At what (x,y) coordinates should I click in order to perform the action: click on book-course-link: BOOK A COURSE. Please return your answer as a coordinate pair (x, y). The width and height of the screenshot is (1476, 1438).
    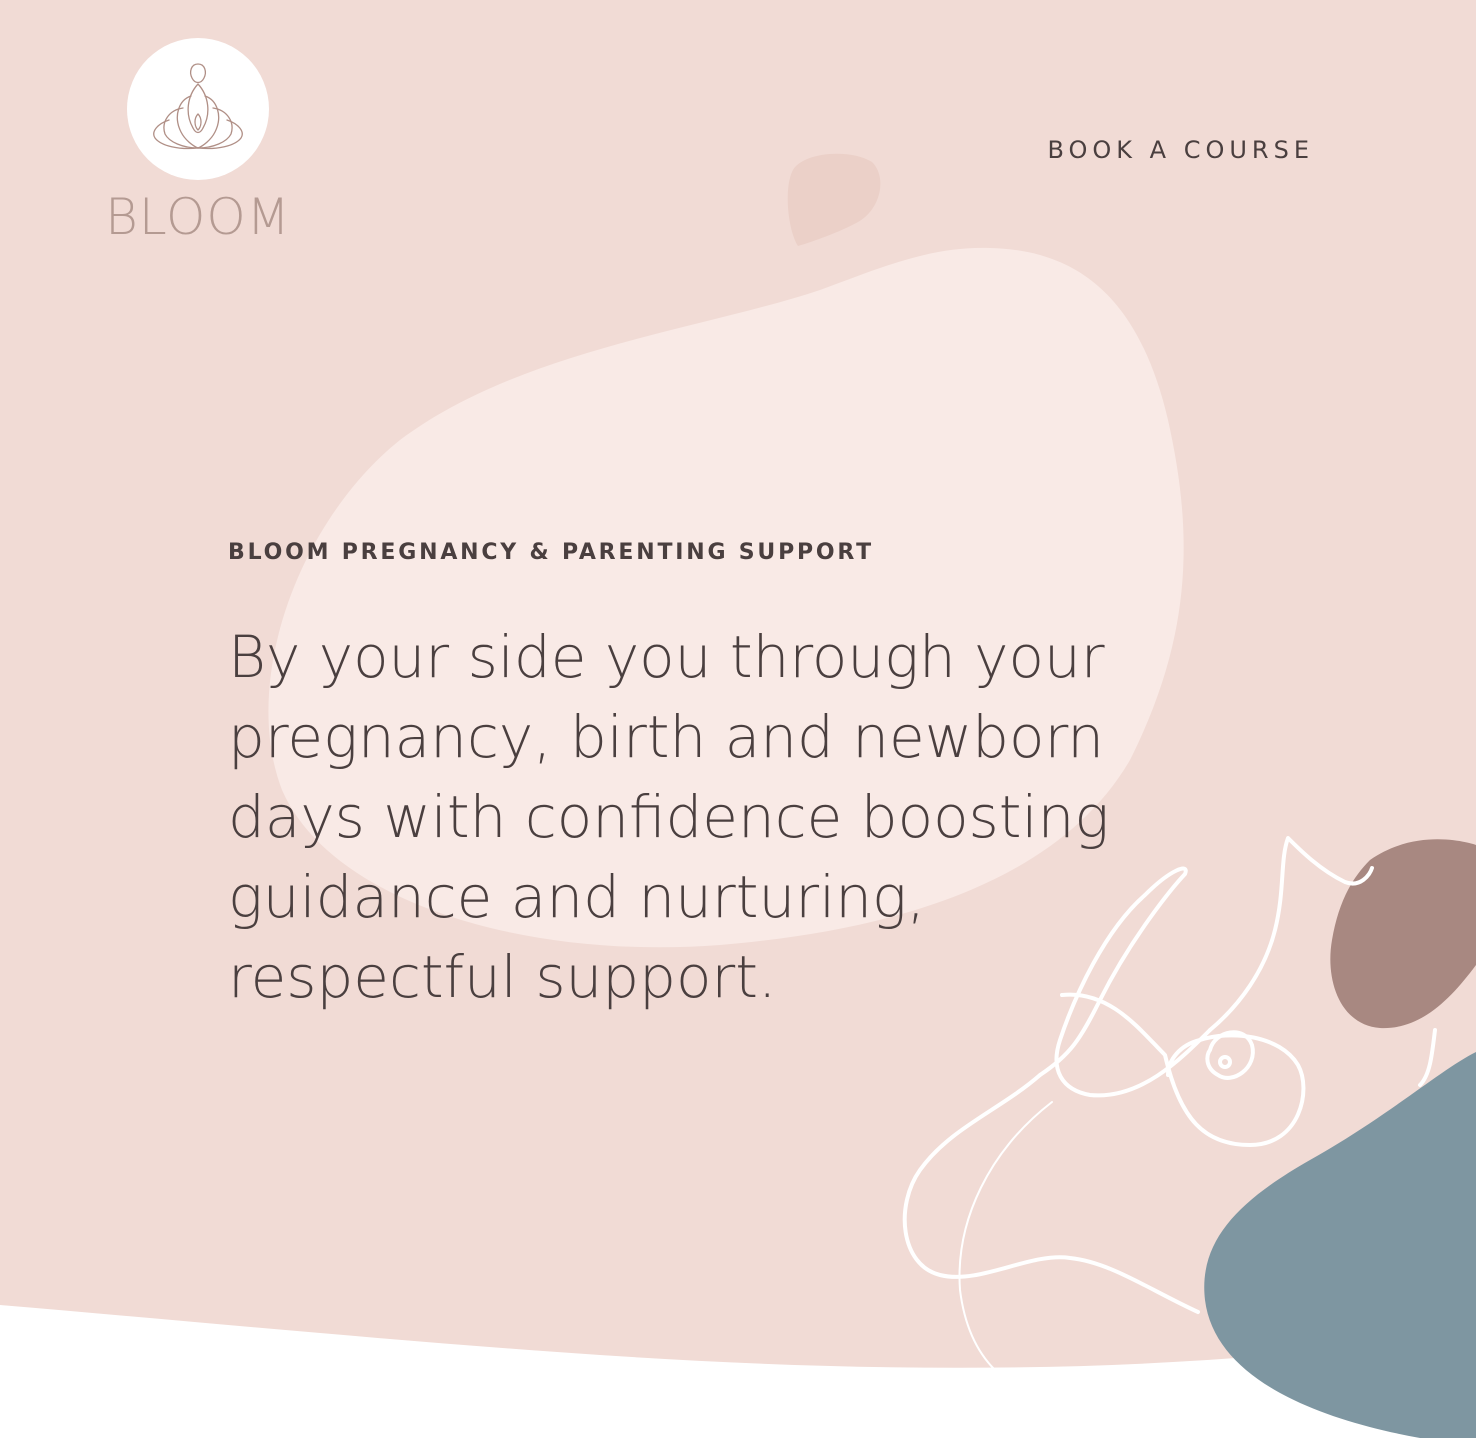
    Looking at the image, I should click on (1180, 150).